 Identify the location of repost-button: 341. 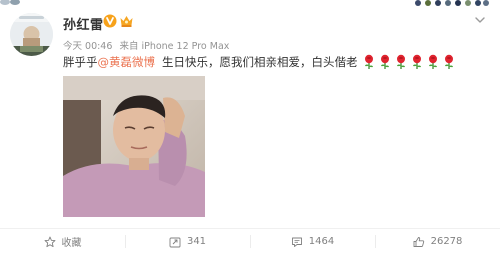
(187, 241).